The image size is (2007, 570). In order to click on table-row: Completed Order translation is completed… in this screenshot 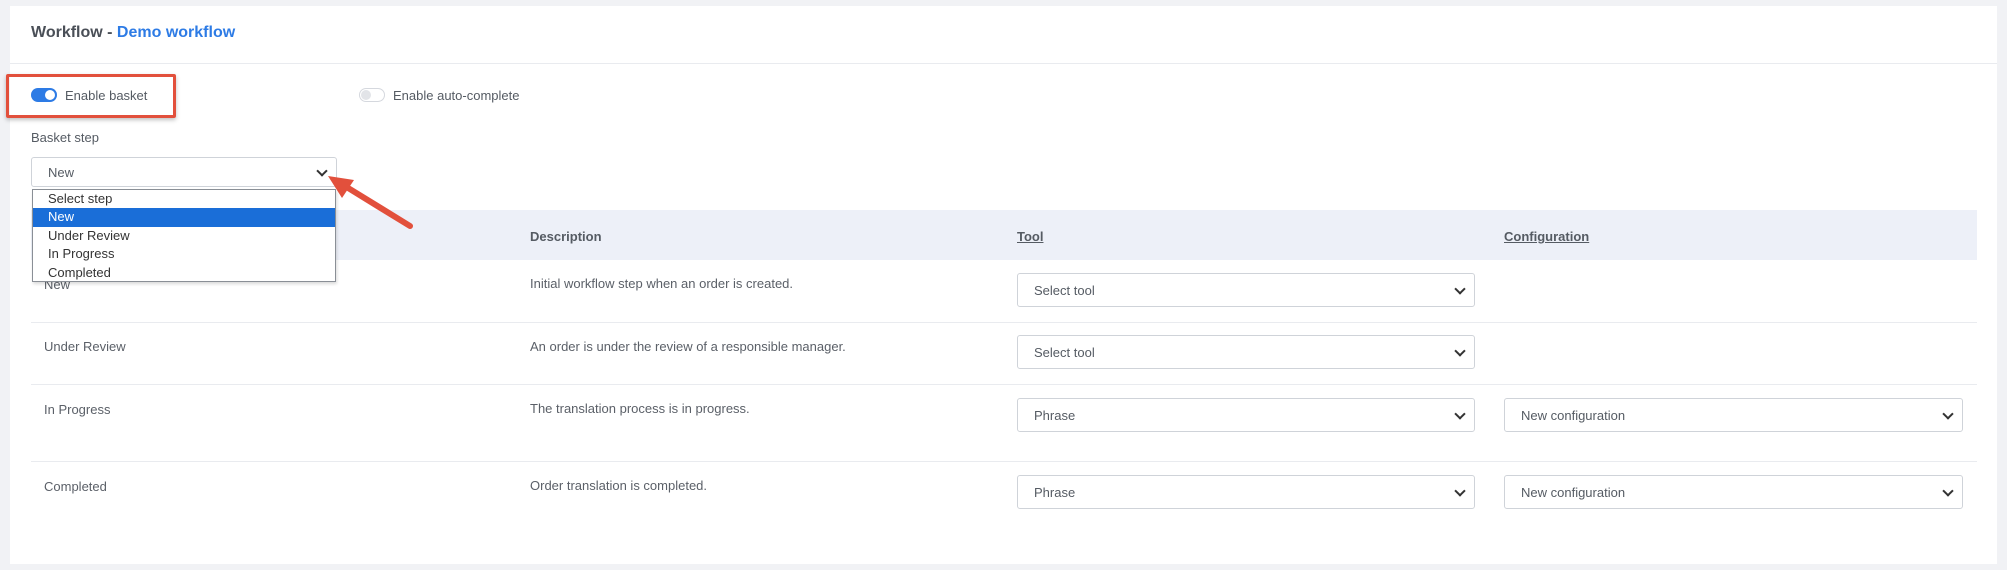, I will do `click(1004, 500)`.